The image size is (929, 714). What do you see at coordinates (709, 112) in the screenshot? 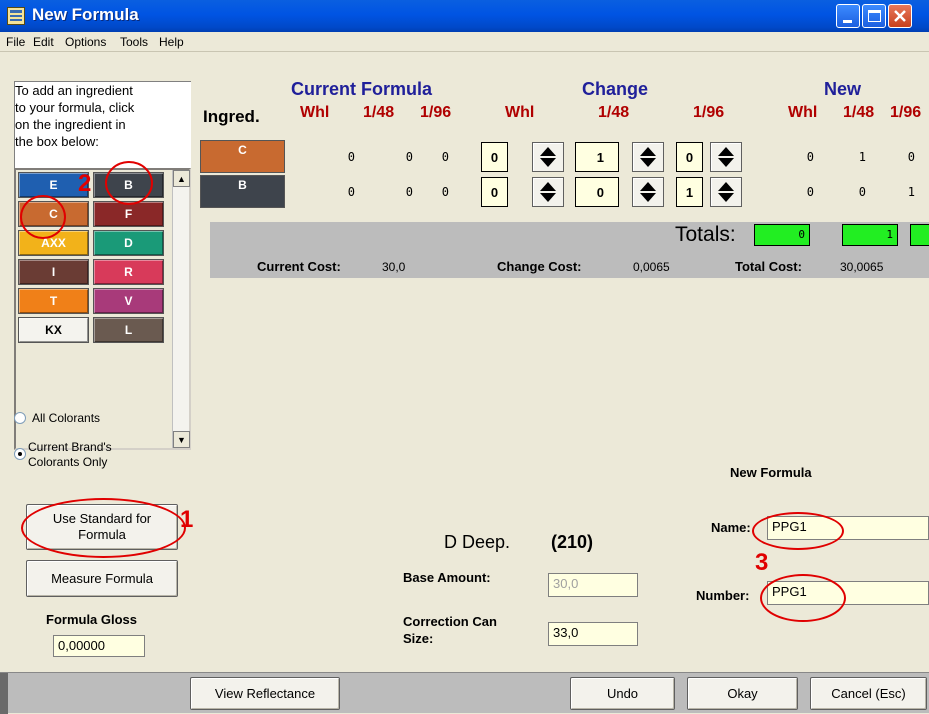
I see `col-chg-96: 1/96` at bounding box center [709, 112].